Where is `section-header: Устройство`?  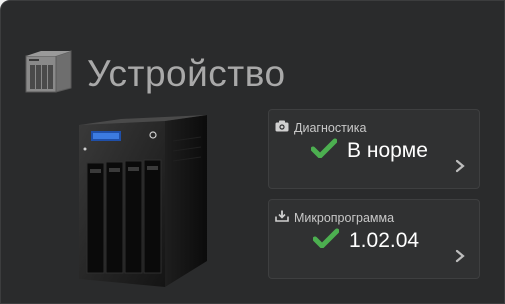 section-header: Устройство is located at coordinates (155, 74).